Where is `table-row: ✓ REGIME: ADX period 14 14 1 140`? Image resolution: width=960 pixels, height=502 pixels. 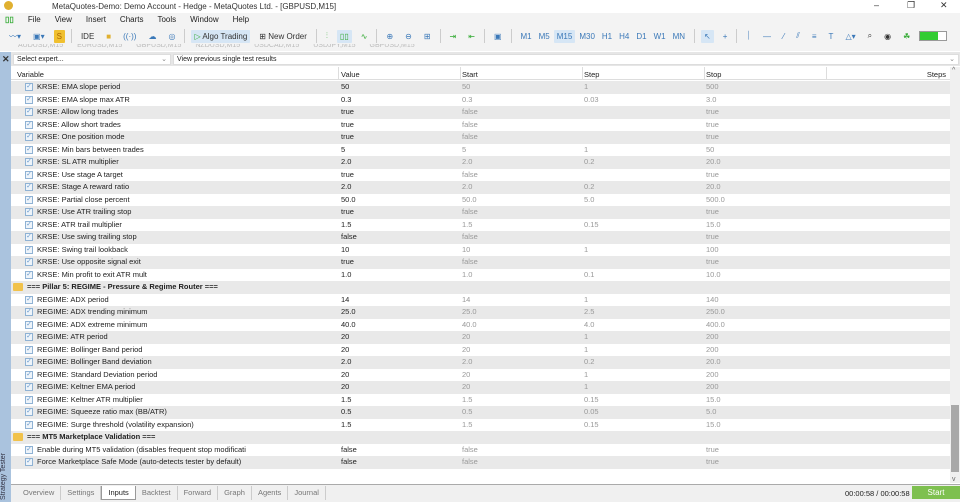
table-row: ✓ REGIME: ADX period 14 14 1 140 is located at coordinates (480, 300).